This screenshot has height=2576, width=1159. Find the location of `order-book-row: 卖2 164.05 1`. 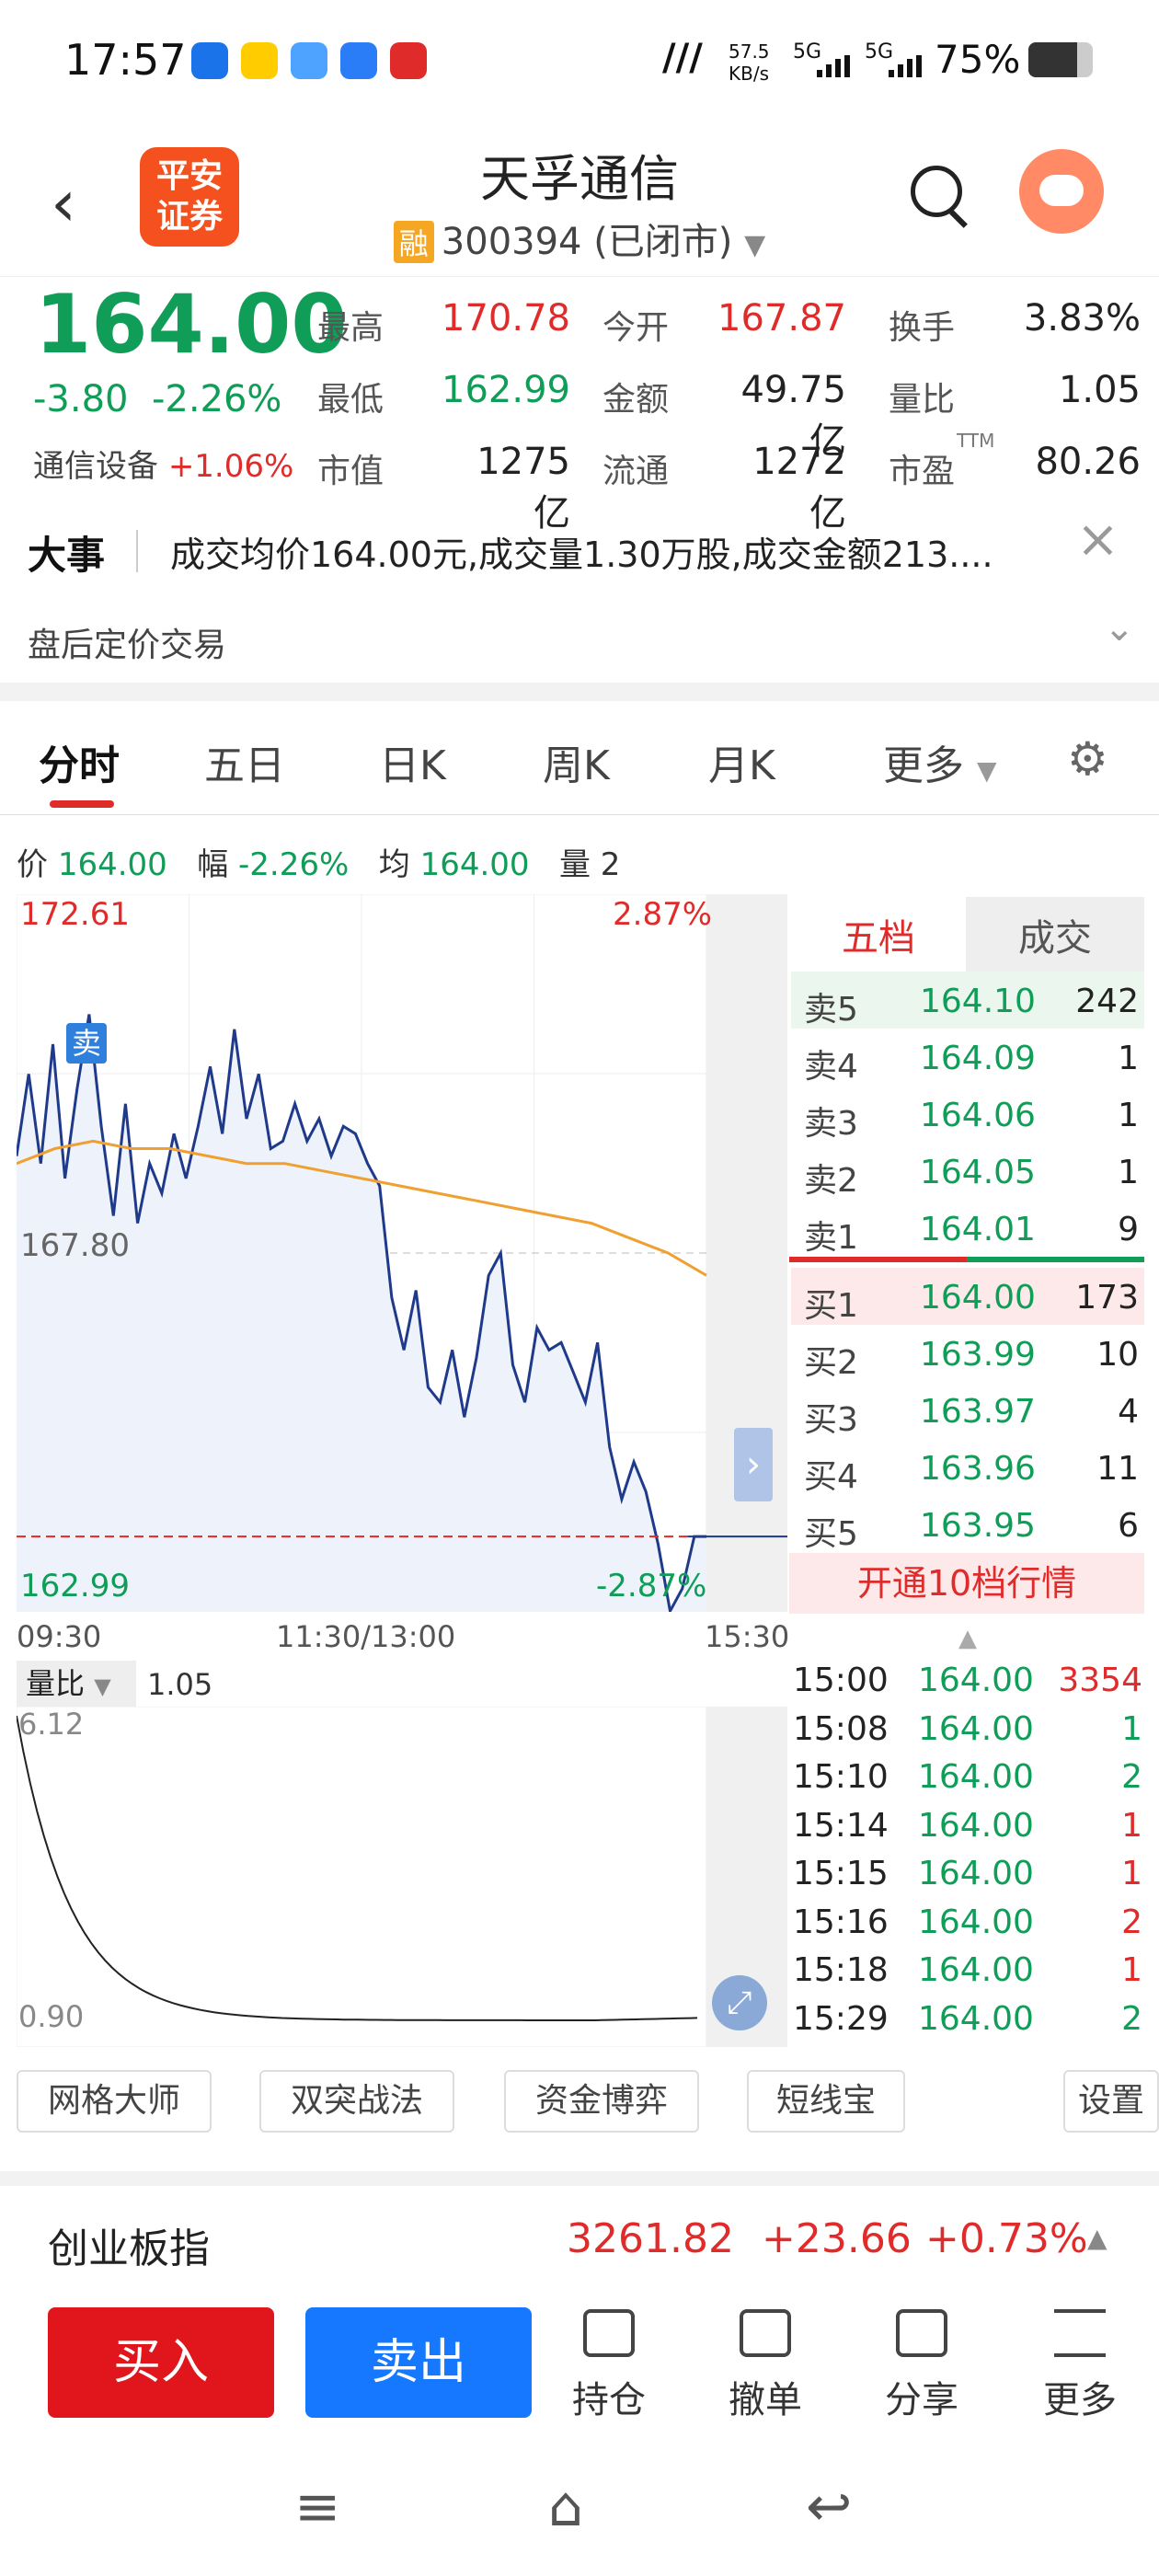

order-book-row: 卖2 164.05 1 is located at coordinates (967, 1171).